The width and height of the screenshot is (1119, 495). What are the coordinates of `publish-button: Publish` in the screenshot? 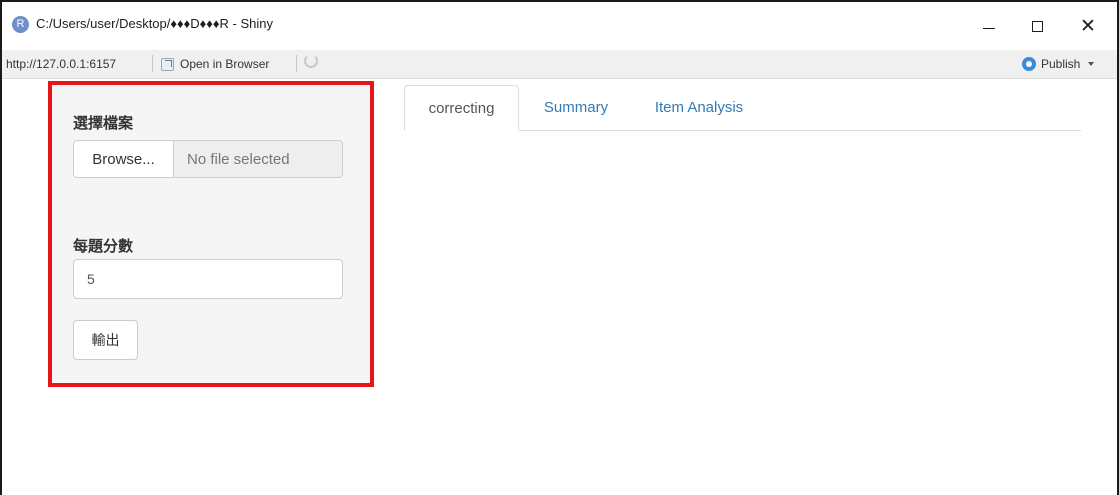 It's located at (1058, 64).